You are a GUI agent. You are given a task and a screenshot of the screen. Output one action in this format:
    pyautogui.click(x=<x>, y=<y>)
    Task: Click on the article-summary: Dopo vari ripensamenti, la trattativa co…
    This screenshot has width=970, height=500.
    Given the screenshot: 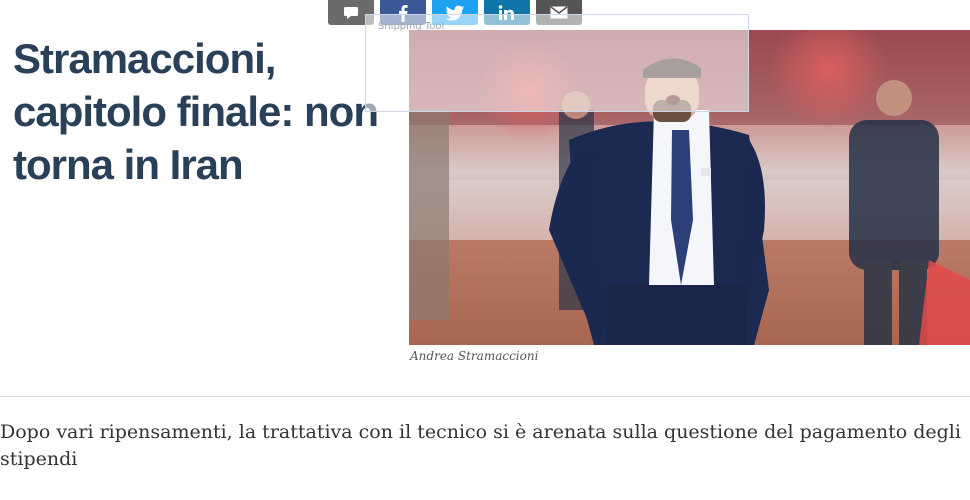 What is the action you would take?
    pyautogui.click(x=480, y=445)
    